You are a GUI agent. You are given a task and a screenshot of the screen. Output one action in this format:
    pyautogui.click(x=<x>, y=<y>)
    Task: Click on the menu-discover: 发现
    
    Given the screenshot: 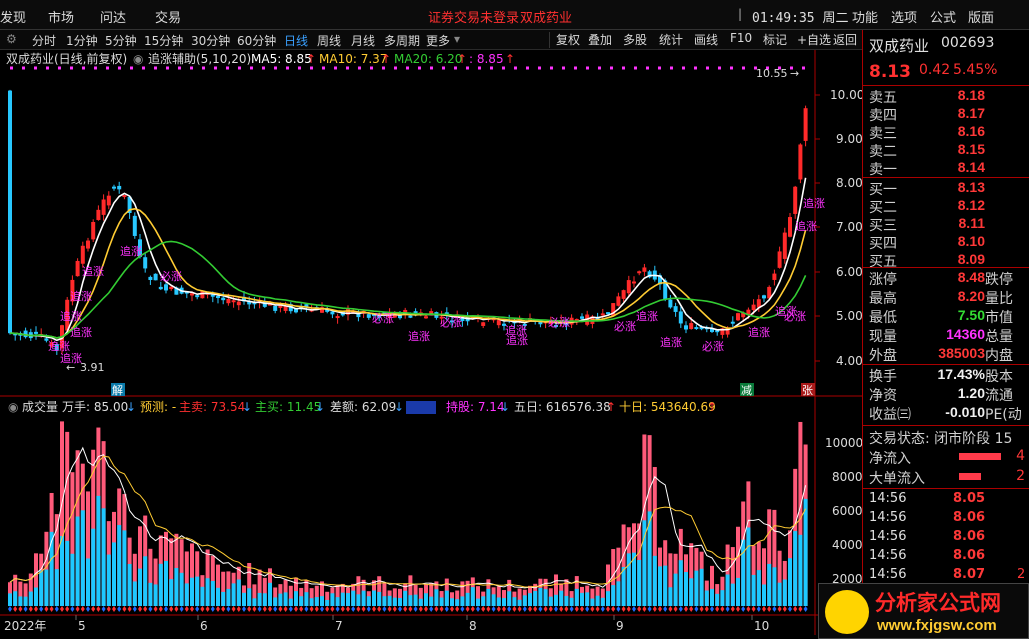 What is the action you would take?
    pyautogui.click(x=13, y=16)
    